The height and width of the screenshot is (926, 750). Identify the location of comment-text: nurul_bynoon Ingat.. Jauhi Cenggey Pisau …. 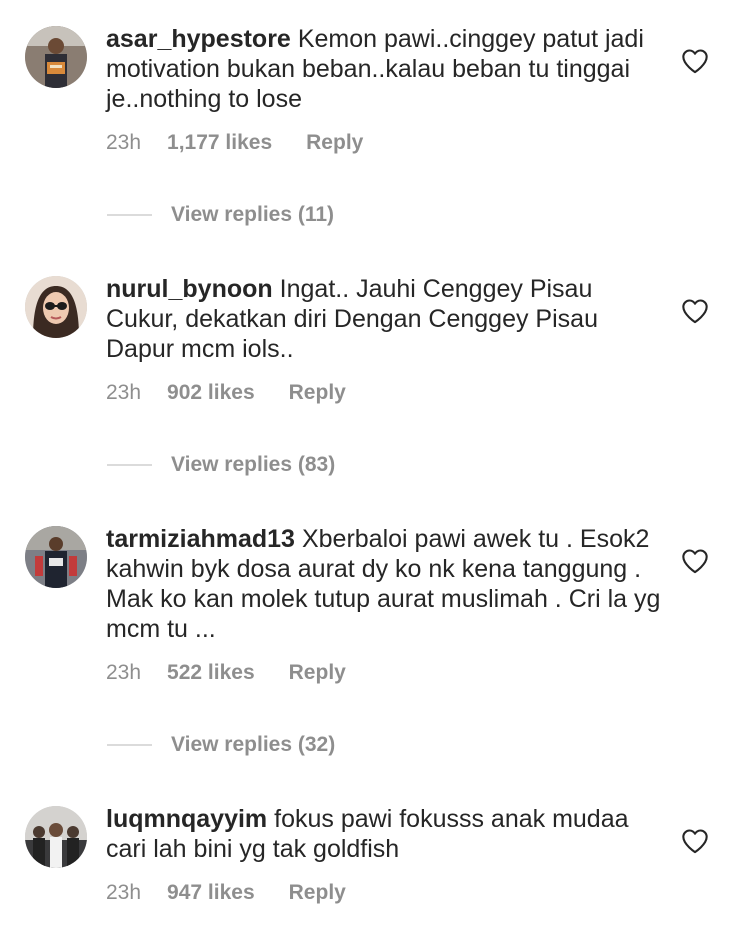
(386, 319).